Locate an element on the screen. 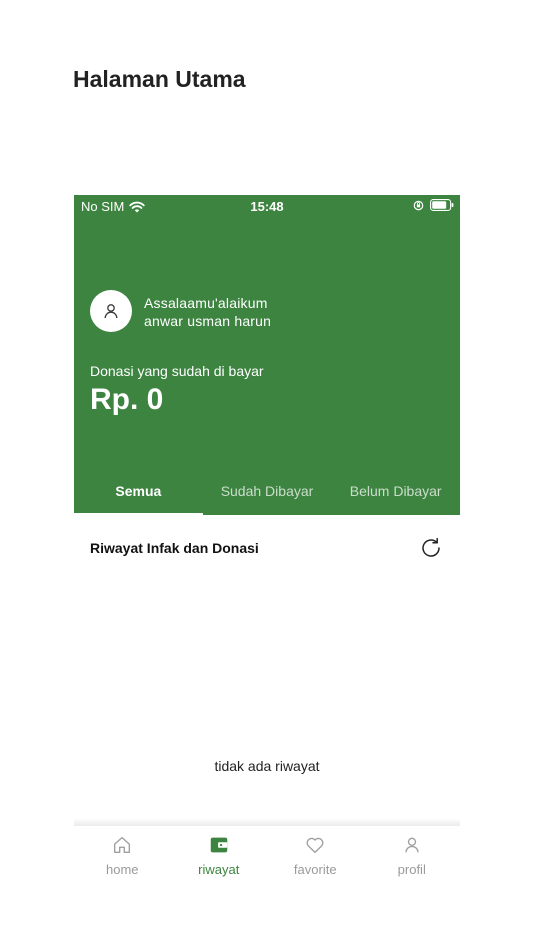  bottom-nav: home riwayat favorite profil is located at coordinates (267, 855).